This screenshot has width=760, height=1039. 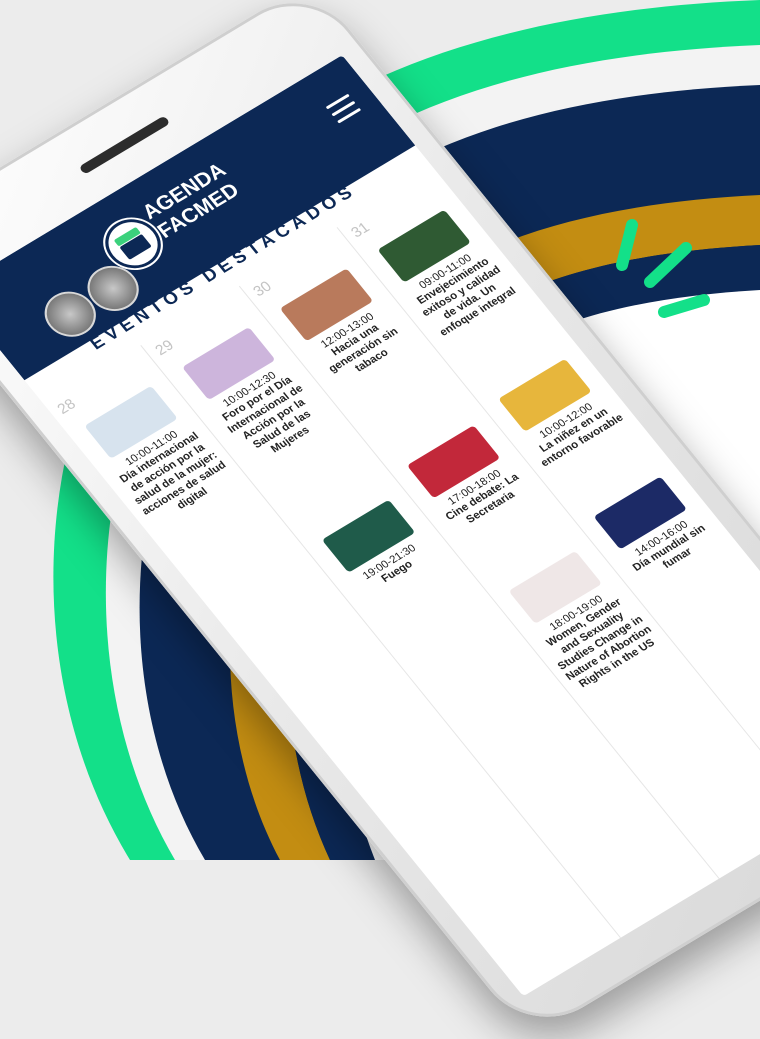 I want to click on day-number: 30, so click(x=262, y=289).